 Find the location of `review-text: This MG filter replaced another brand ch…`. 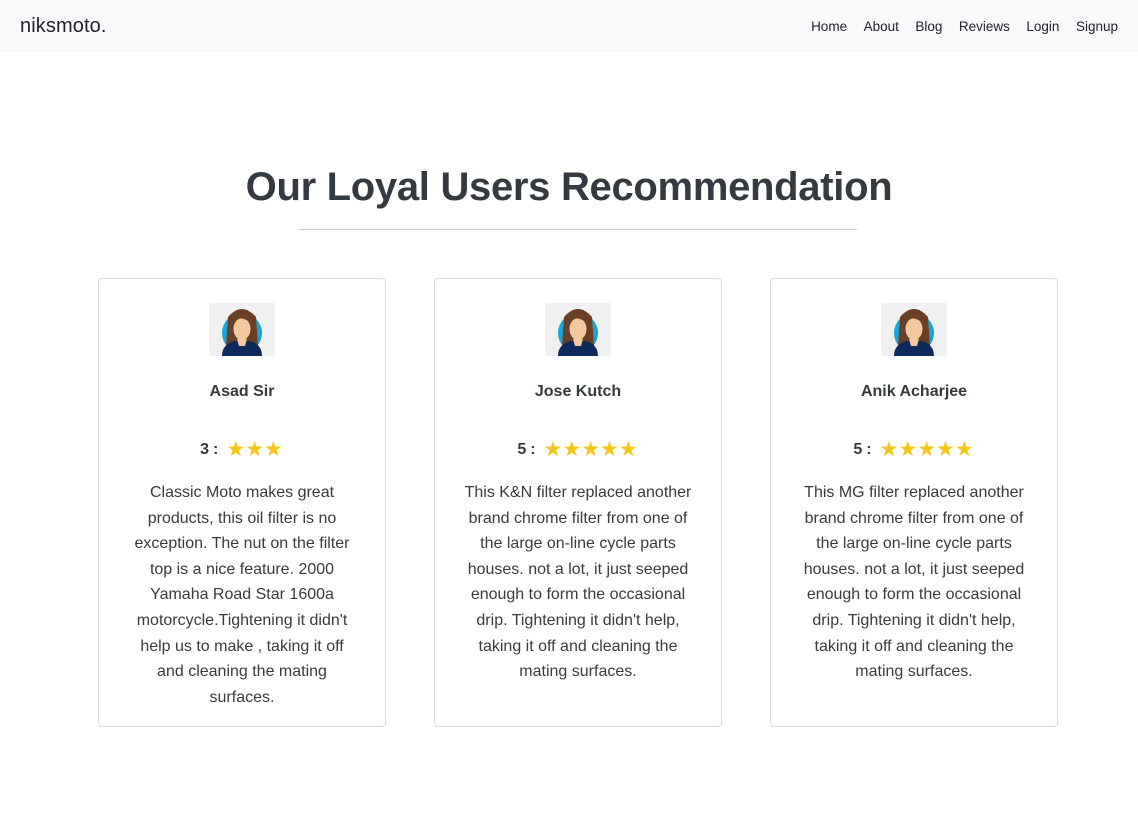

review-text: This MG filter replaced another brand ch… is located at coordinates (914, 582).